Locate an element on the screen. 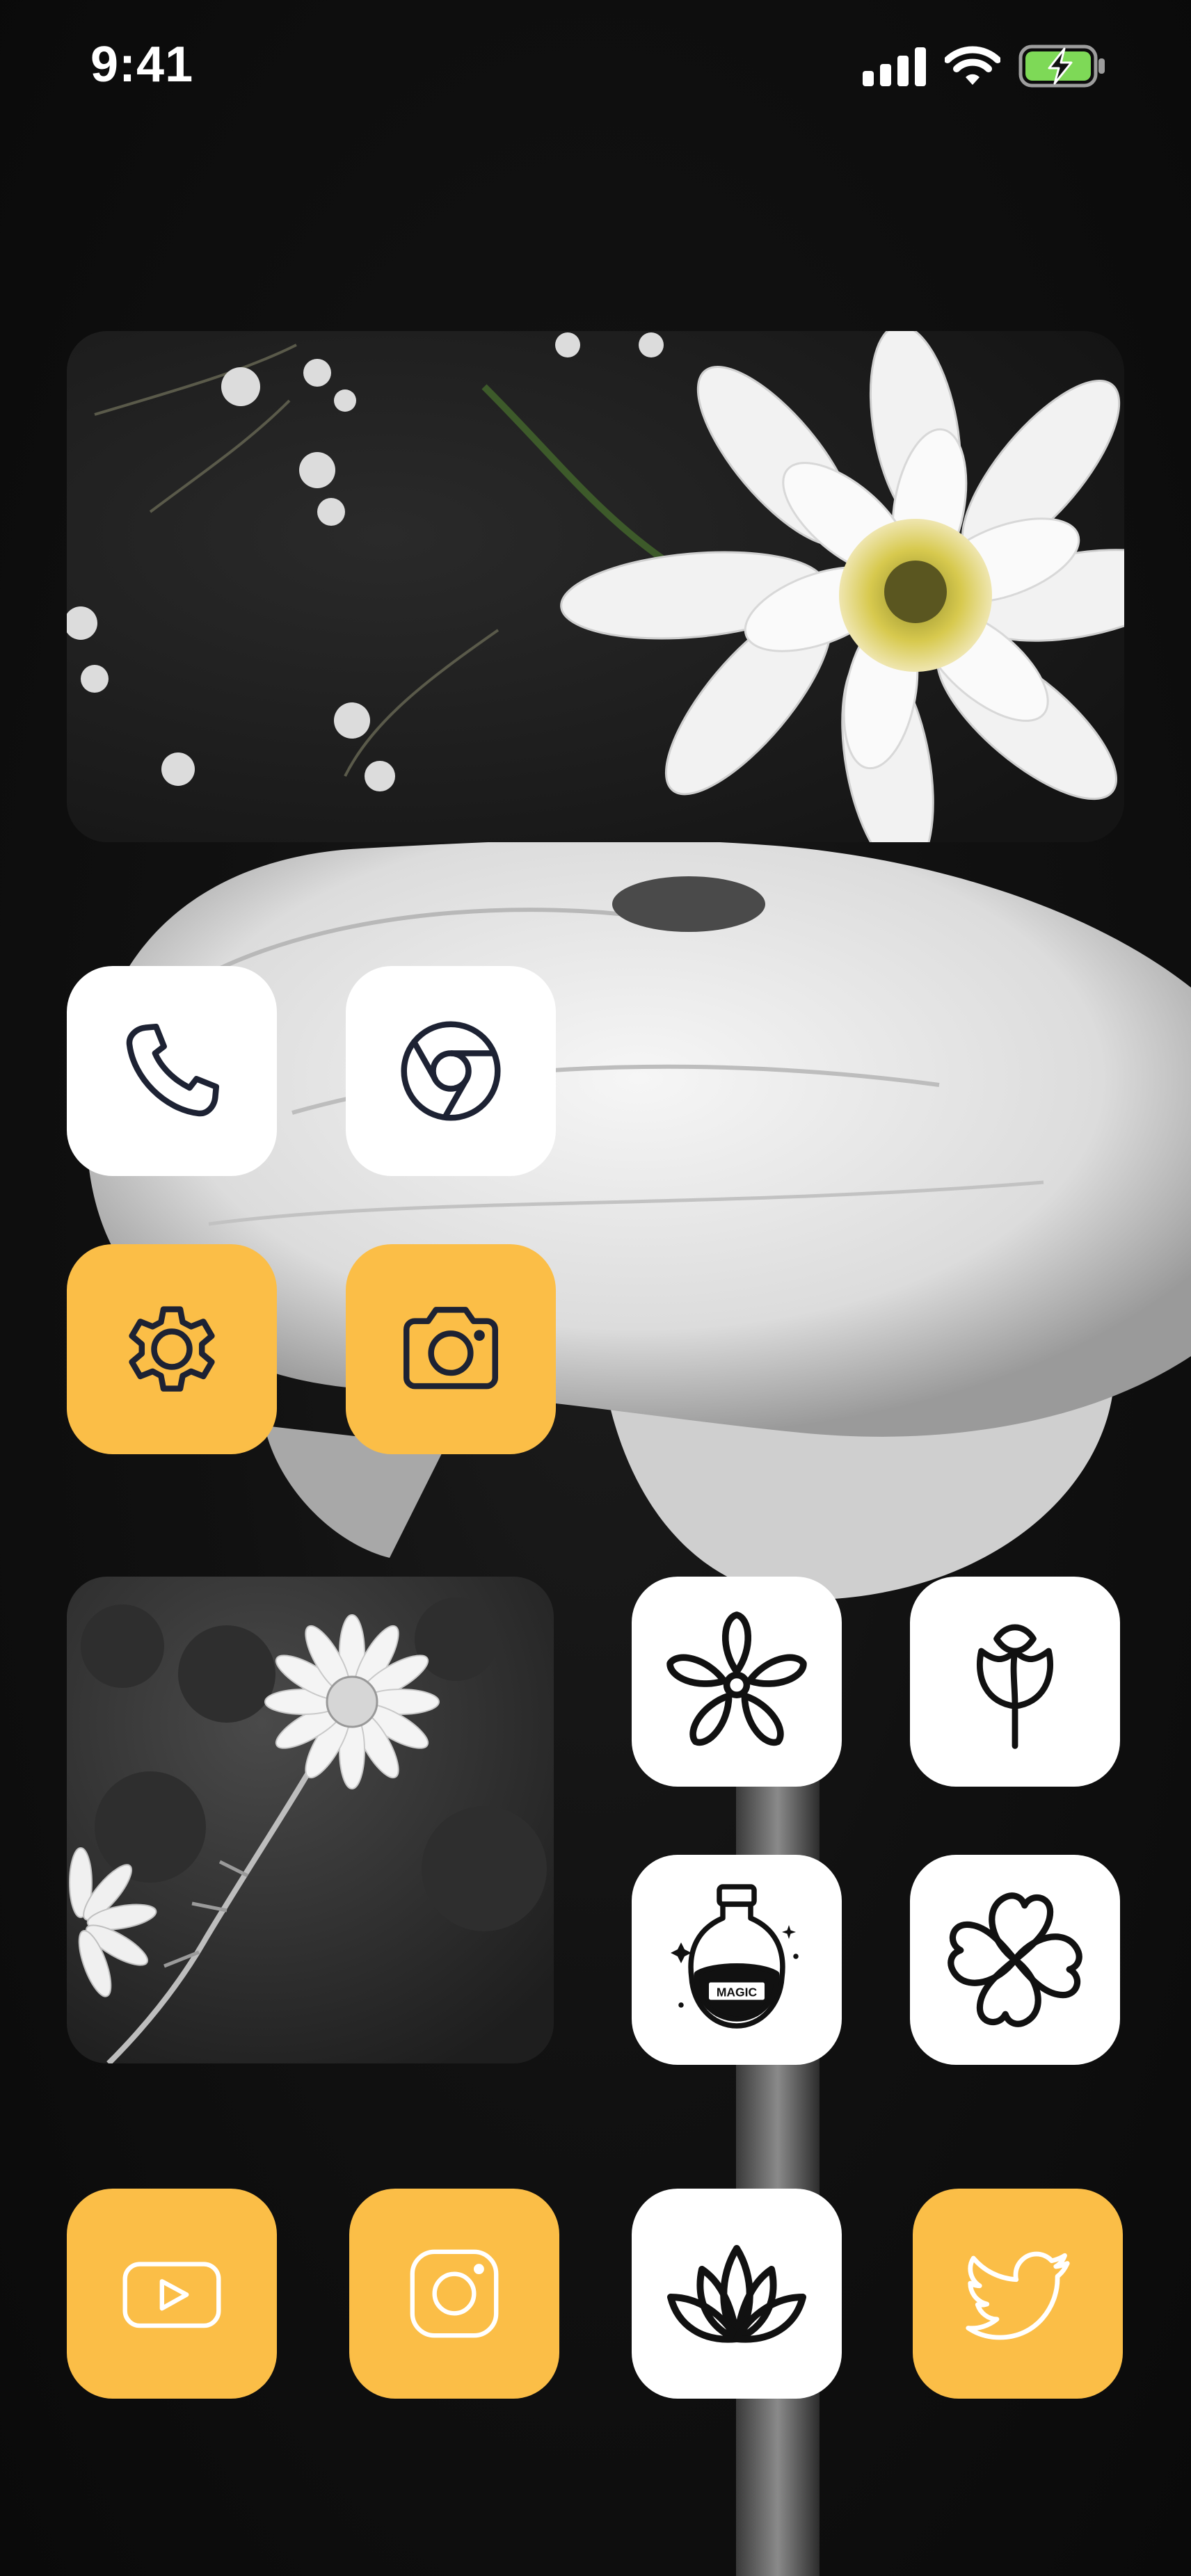 The width and height of the screenshot is (1191, 2576). clover-icon is located at coordinates (1015, 1959).